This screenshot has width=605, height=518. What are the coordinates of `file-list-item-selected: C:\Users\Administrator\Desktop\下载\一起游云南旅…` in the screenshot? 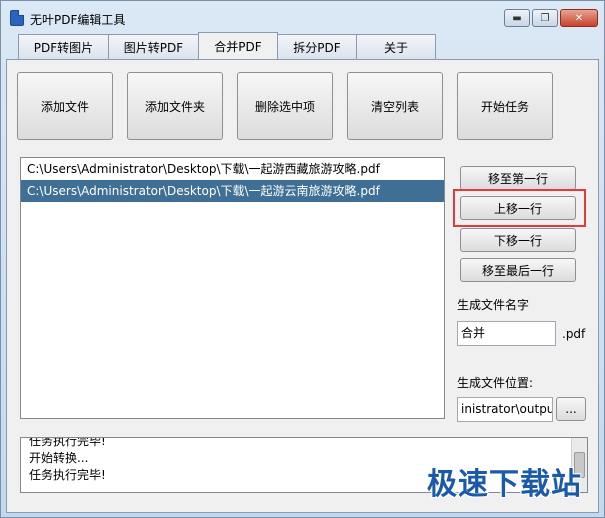 It's located at (232, 191).